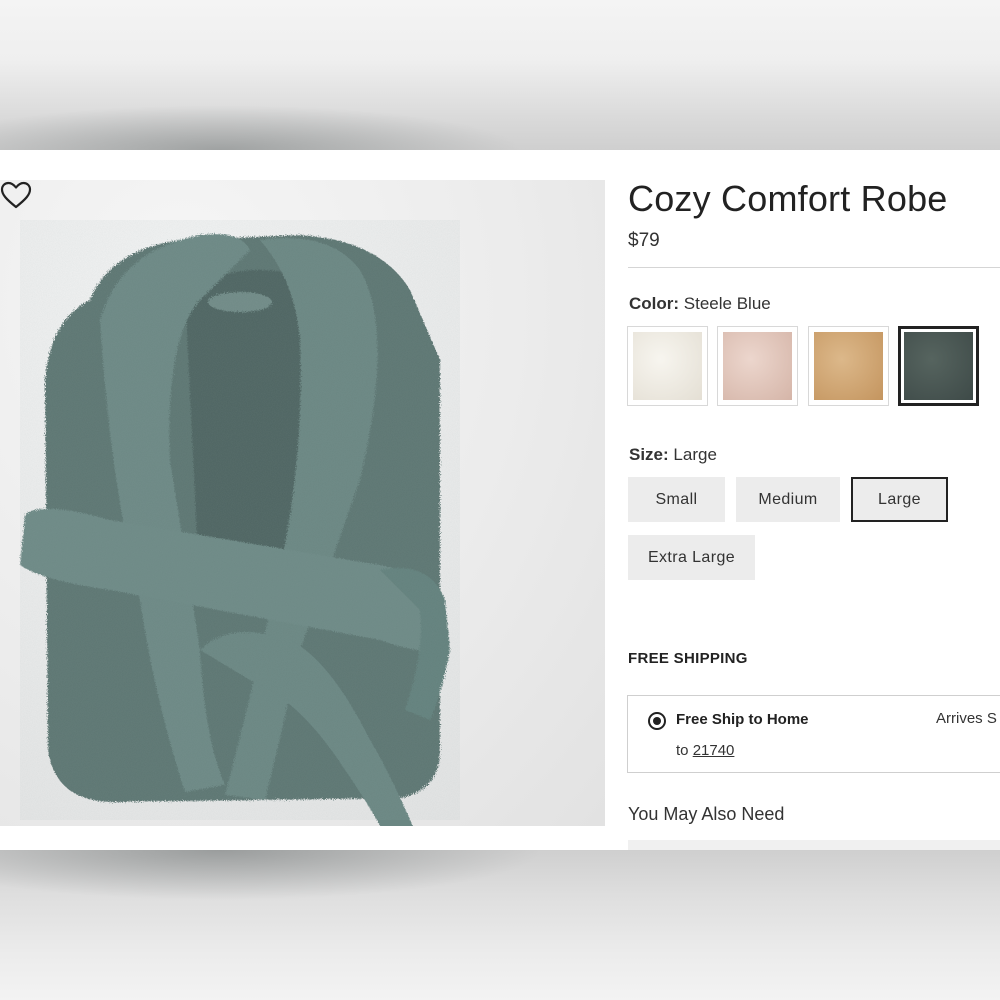 Image resolution: width=1000 pixels, height=1000 pixels. What do you see at coordinates (657, 721) in the screenshot?
I see `ship-to-home-radio` at bounding box center [657, 721].